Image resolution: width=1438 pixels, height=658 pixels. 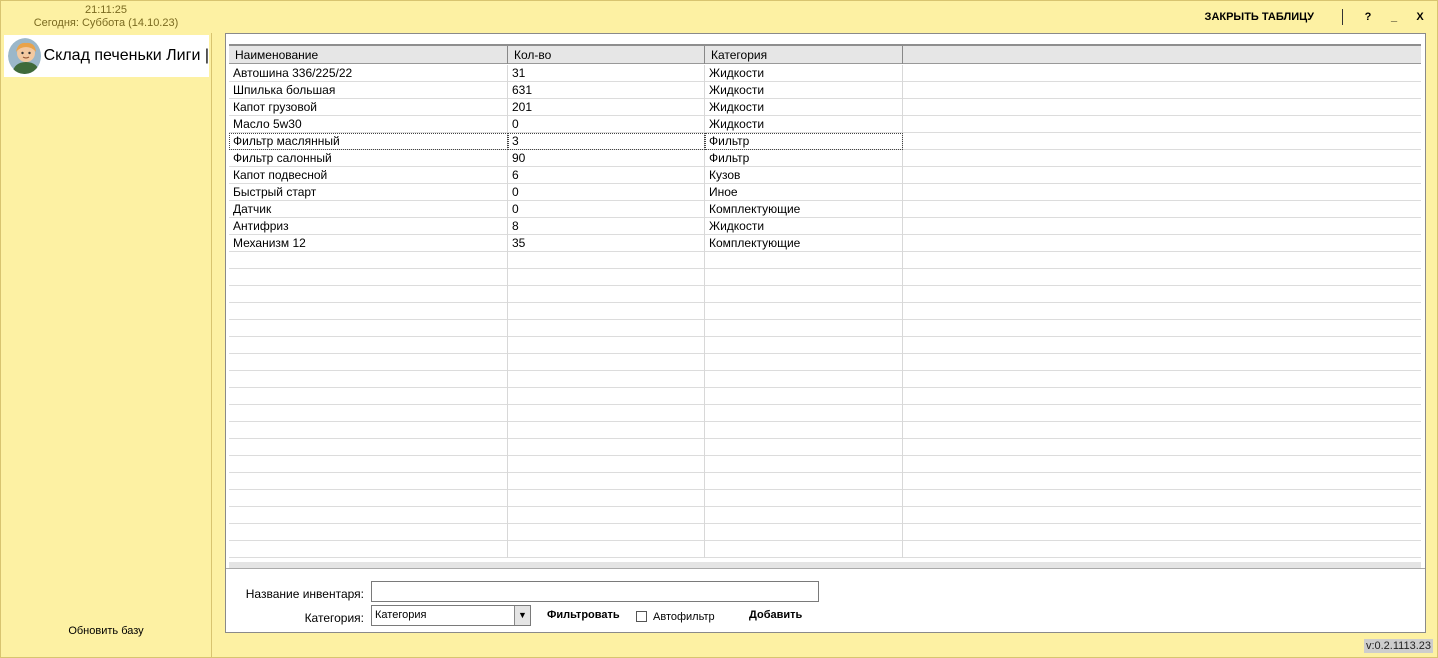 I want to click on table-row: Датчик 0 Комплектующие, so click(x=825, y=209).